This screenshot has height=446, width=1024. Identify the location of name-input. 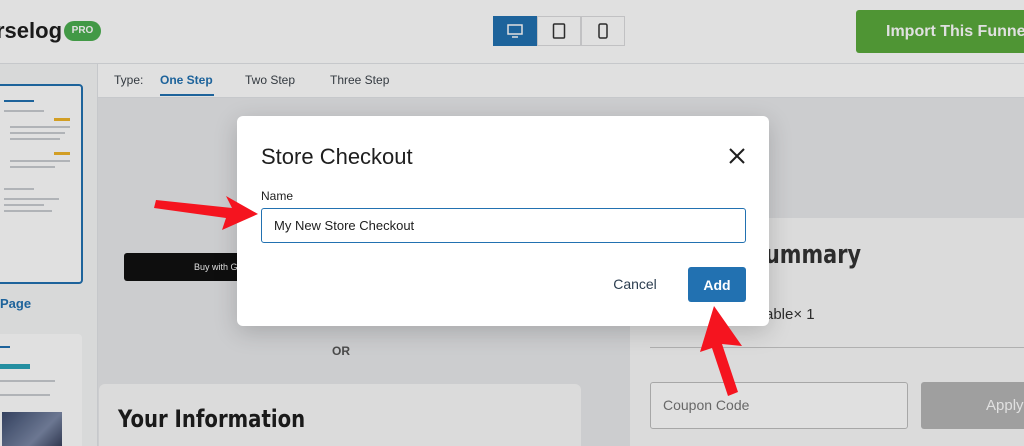
(503, 225).